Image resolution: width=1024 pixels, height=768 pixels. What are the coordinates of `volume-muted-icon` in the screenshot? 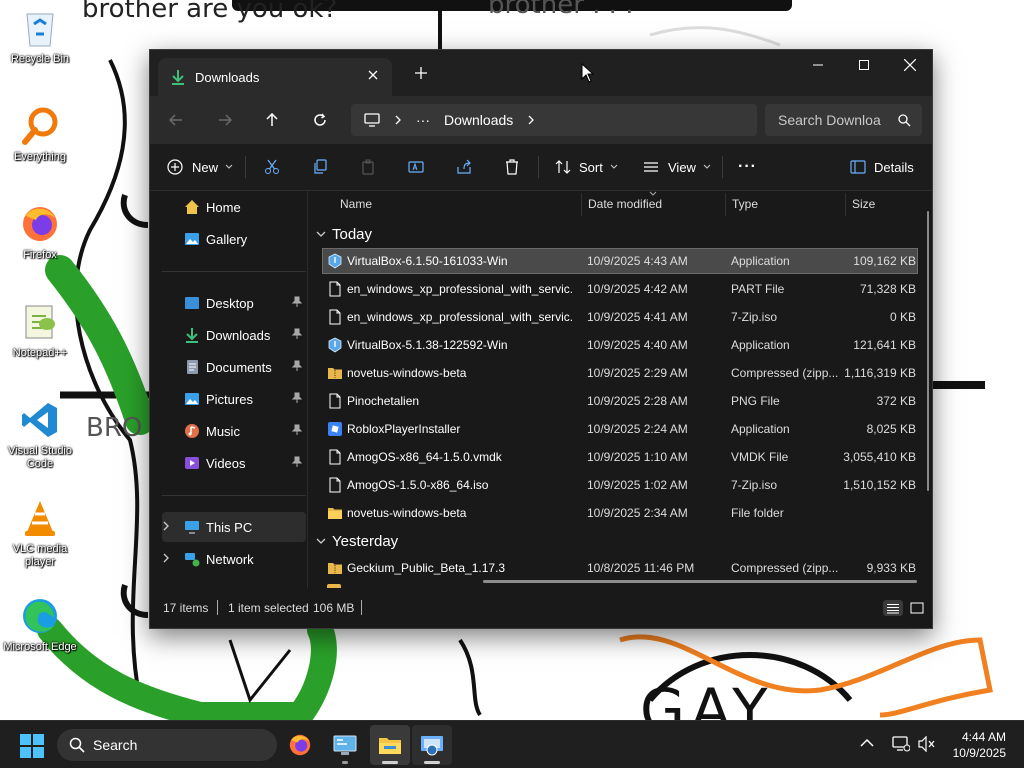 It's located at (927, 745).